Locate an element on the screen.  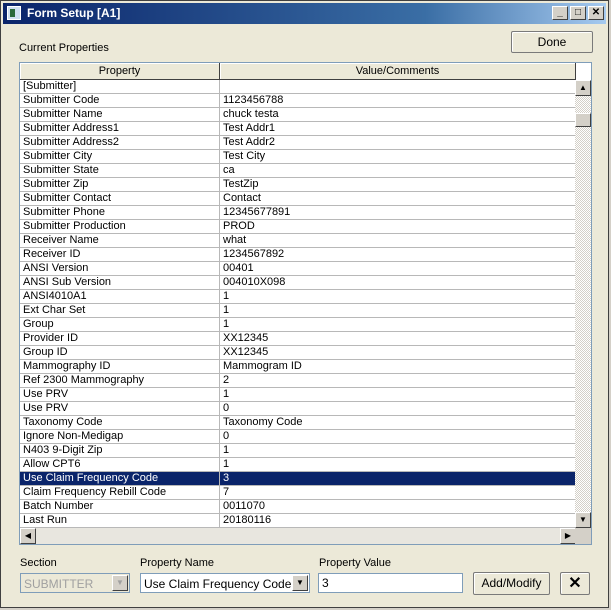
table-row: ANSI4010A1 1 is located at coordinates (298, 297).